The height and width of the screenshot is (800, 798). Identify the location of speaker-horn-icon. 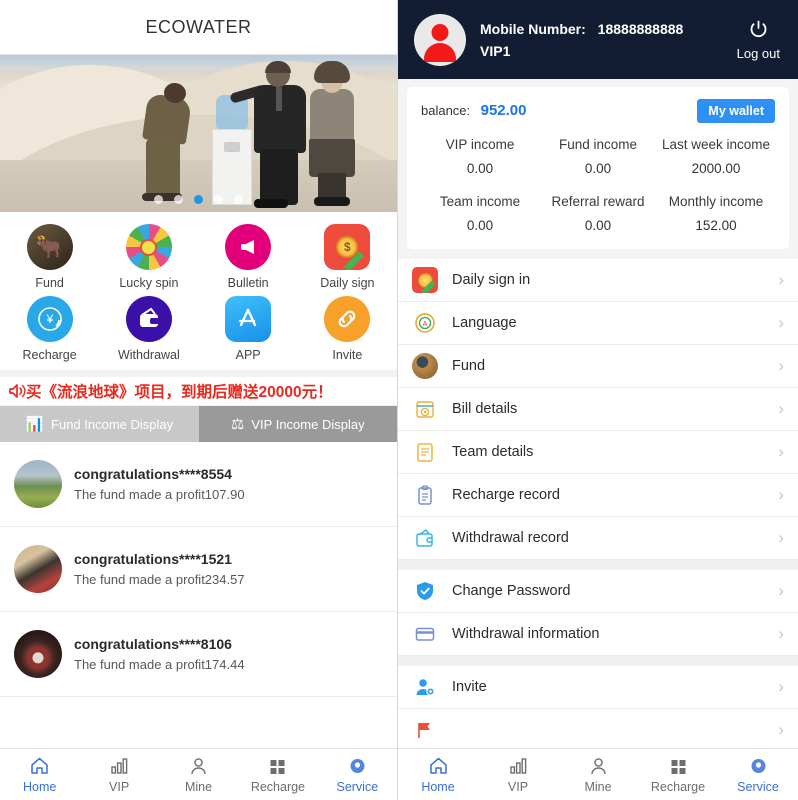
(18, 391).